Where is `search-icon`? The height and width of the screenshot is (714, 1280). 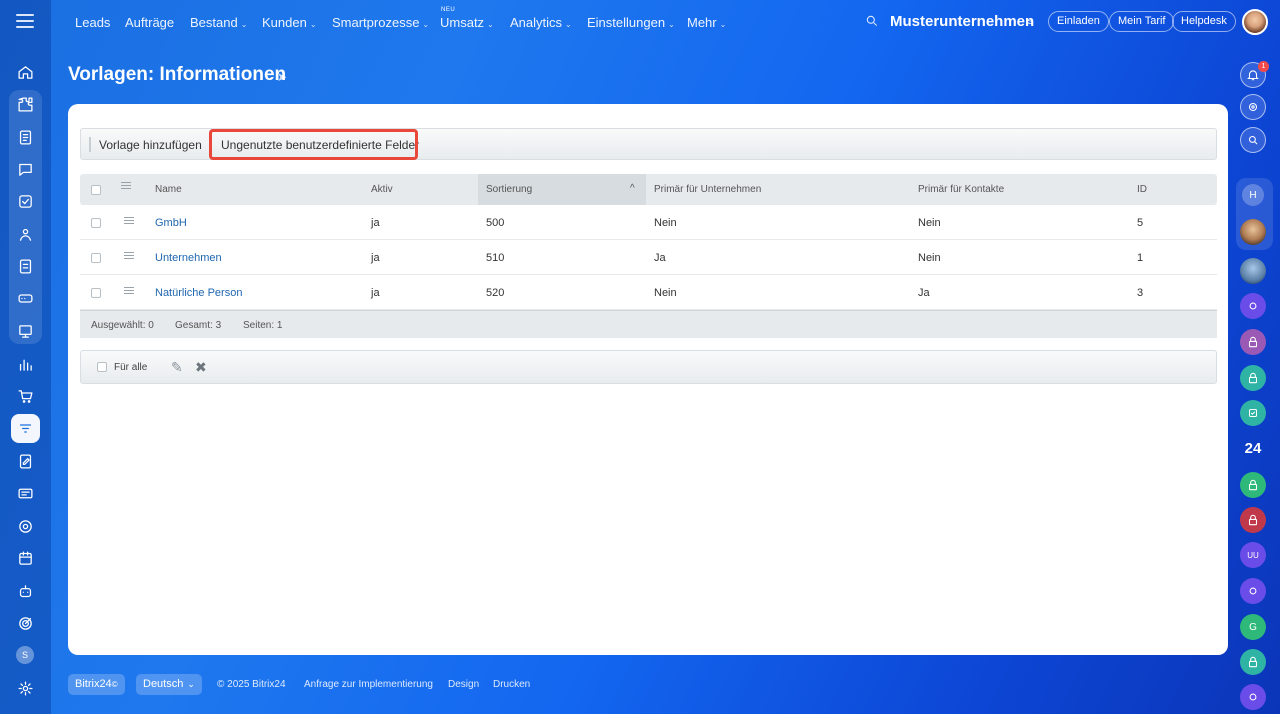
search-icon is located at coordinates (872, 23).